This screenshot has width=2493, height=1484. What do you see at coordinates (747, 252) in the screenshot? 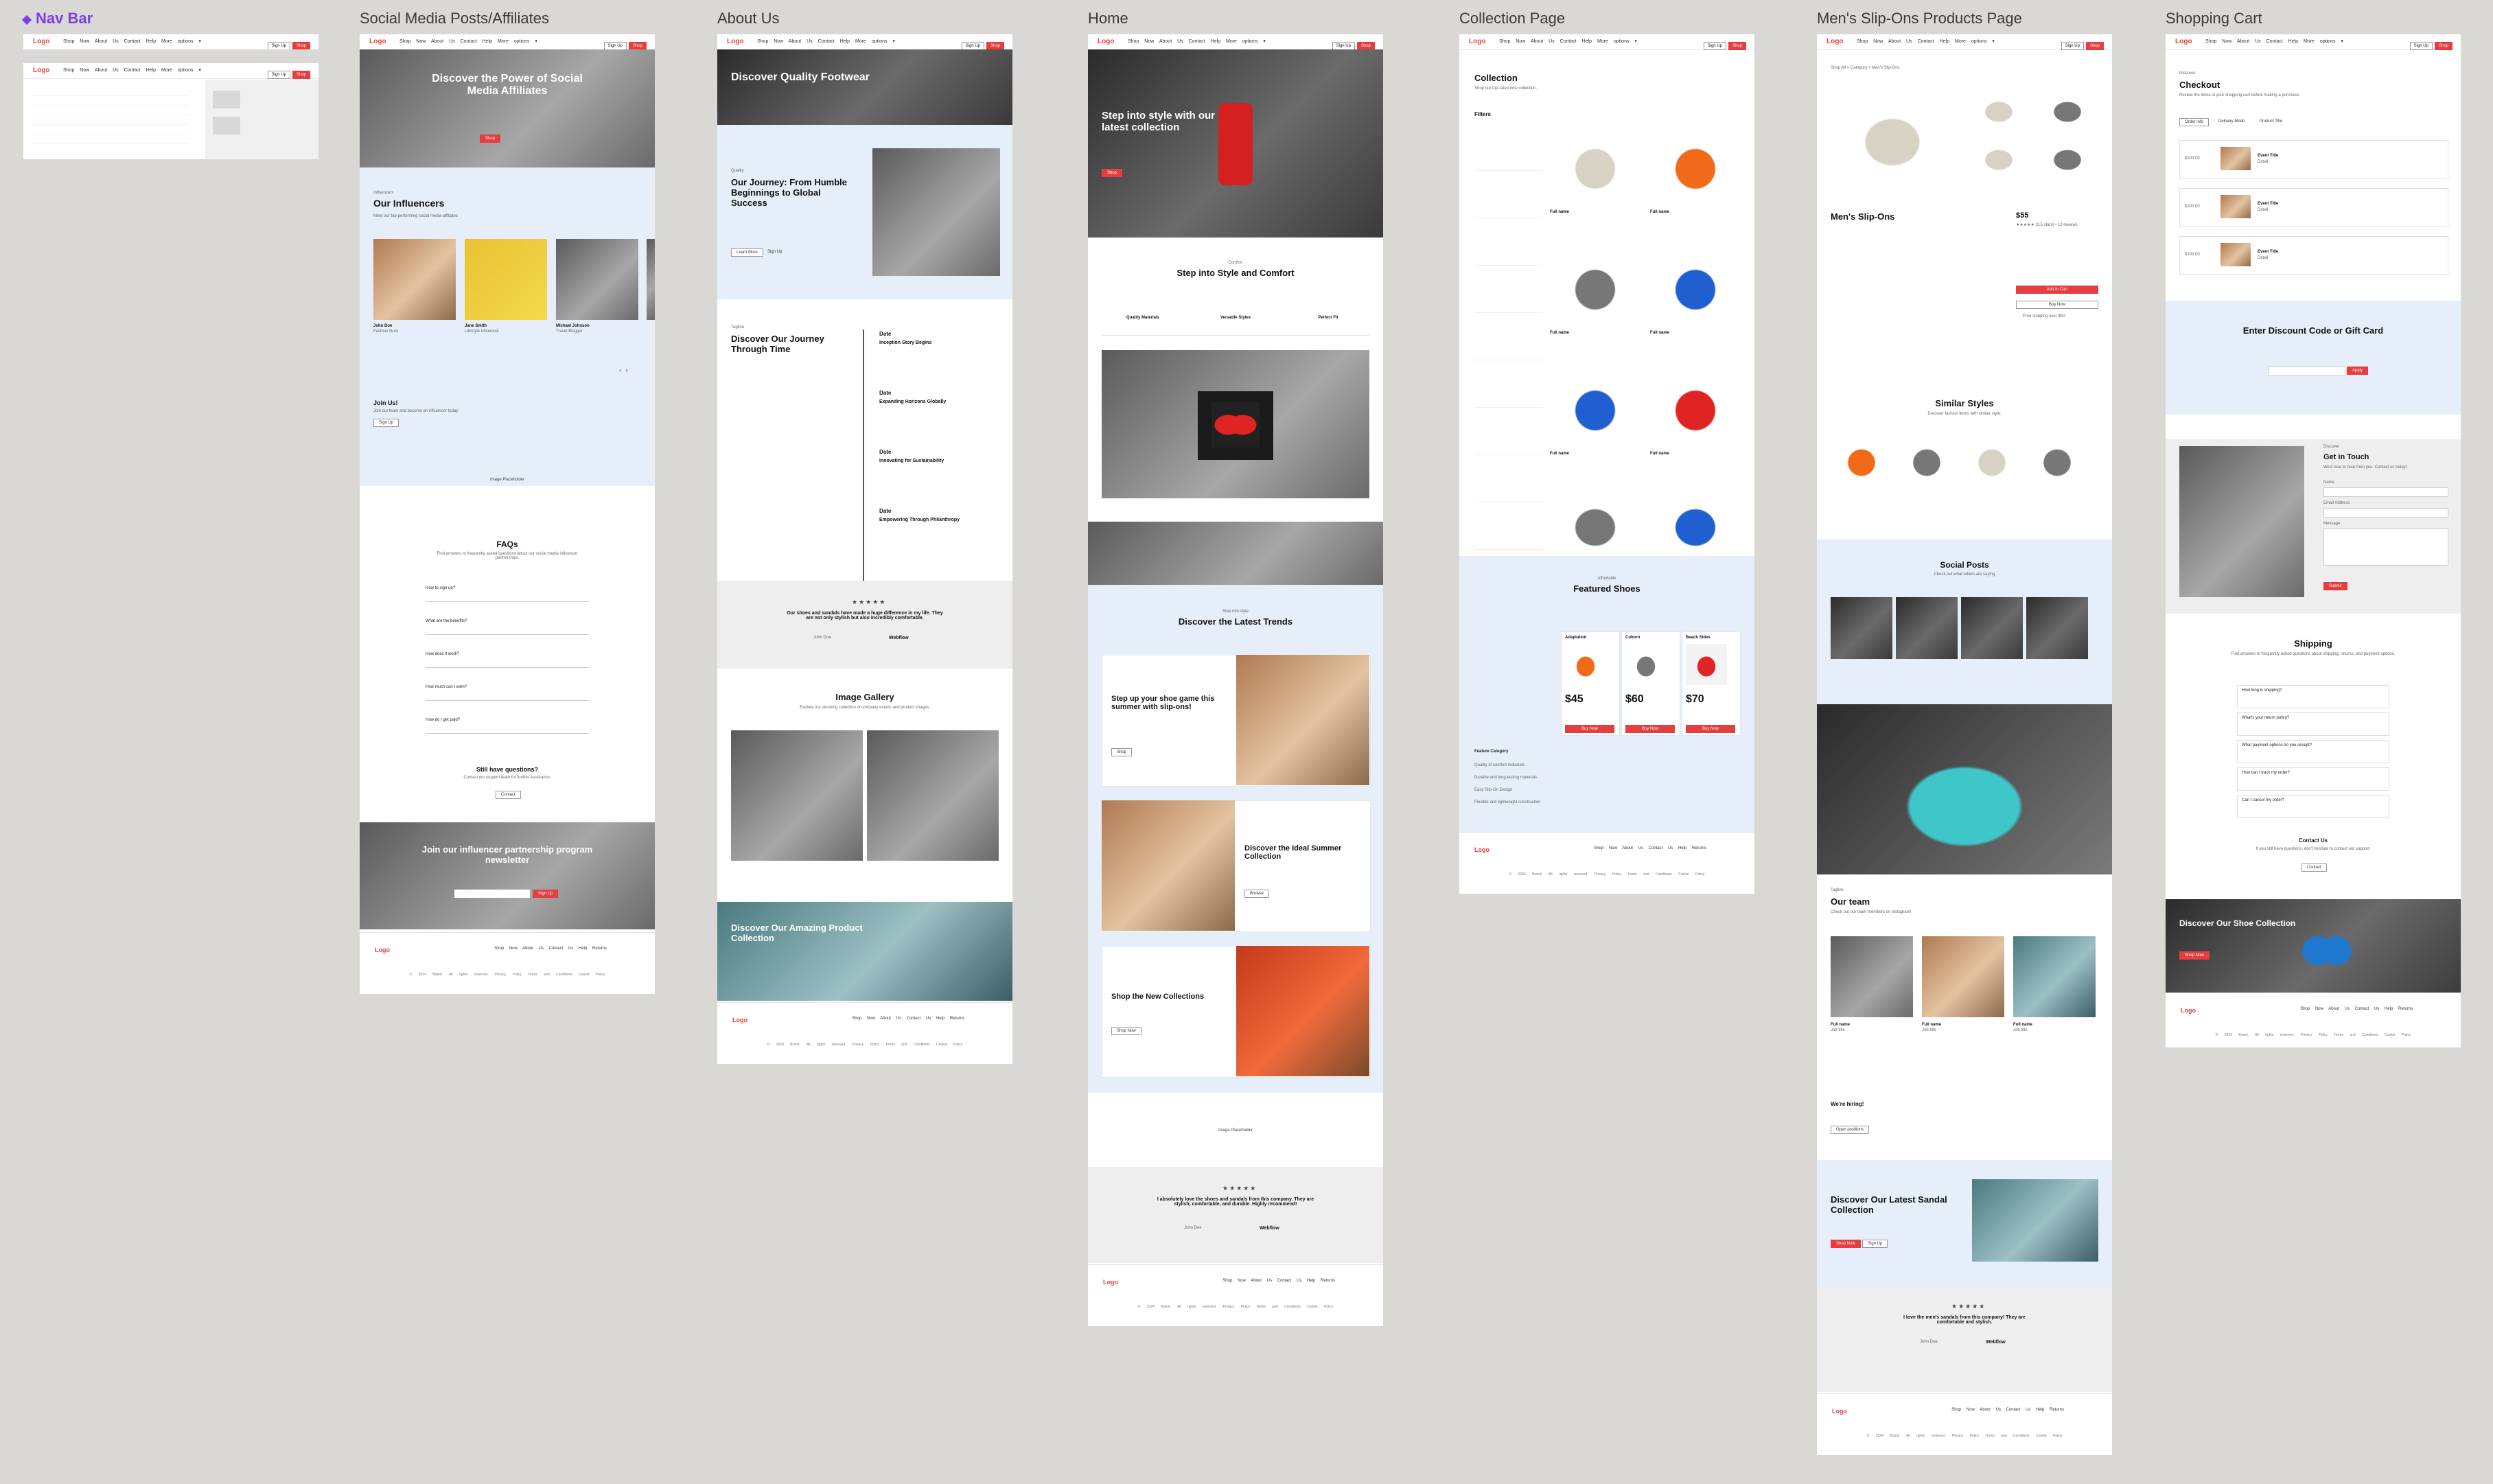
I see `learn-more-button: Learn More` at bounding box center [747, 252].